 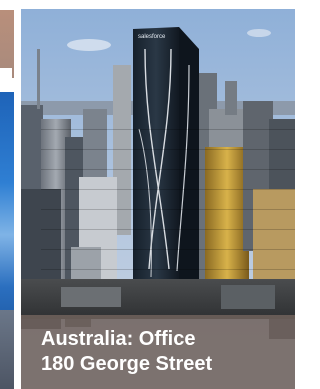 What do you see at coordinates (127, 364) in the screenshot?
I see `caption-address: 180 George Street` at bounding box center [127, 364].